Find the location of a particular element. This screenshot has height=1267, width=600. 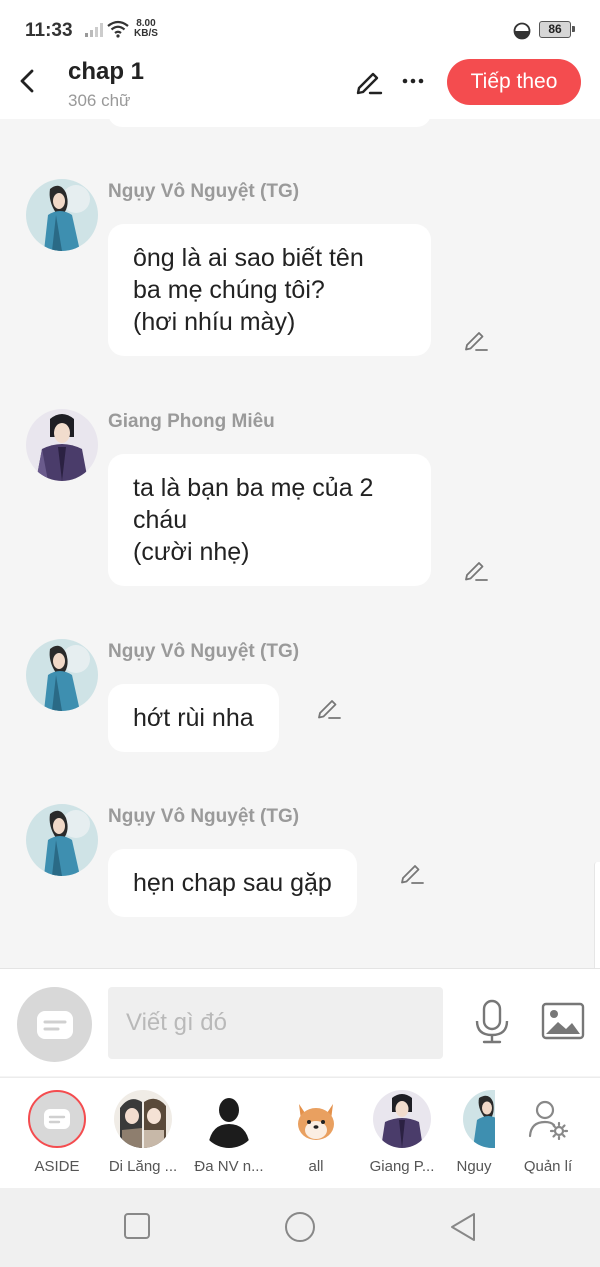

system-navigation-bar is located at coordinates (300, 1227).